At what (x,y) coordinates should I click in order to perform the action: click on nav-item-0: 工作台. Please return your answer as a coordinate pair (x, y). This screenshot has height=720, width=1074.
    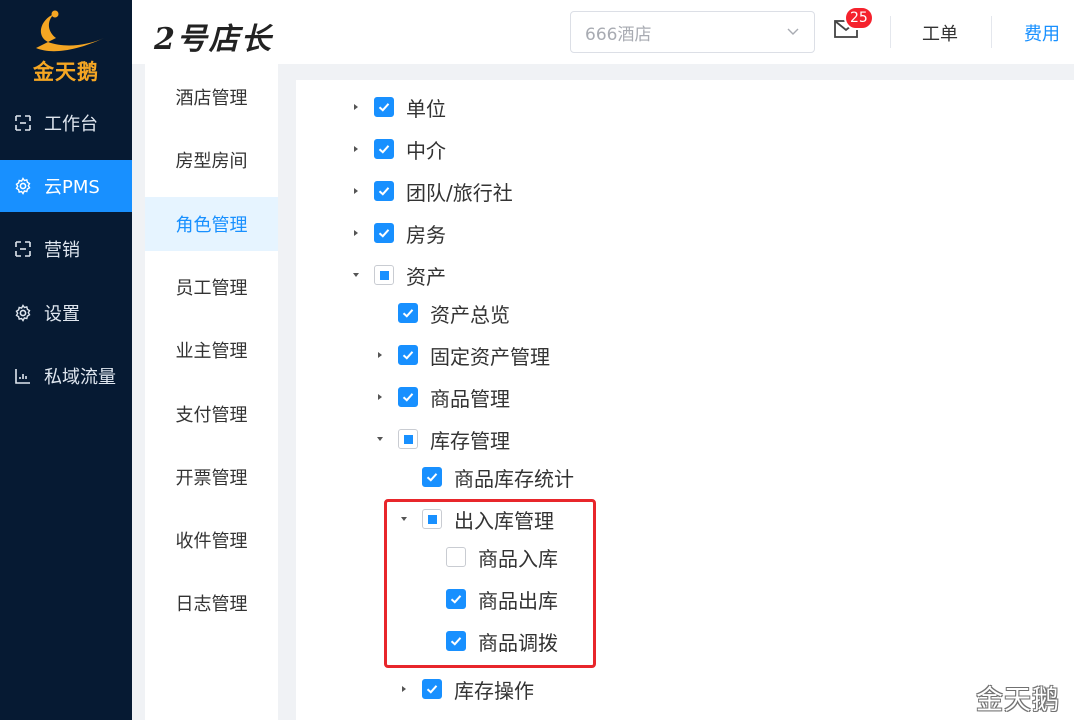
    Looking at the image, I should click on (66, 123).